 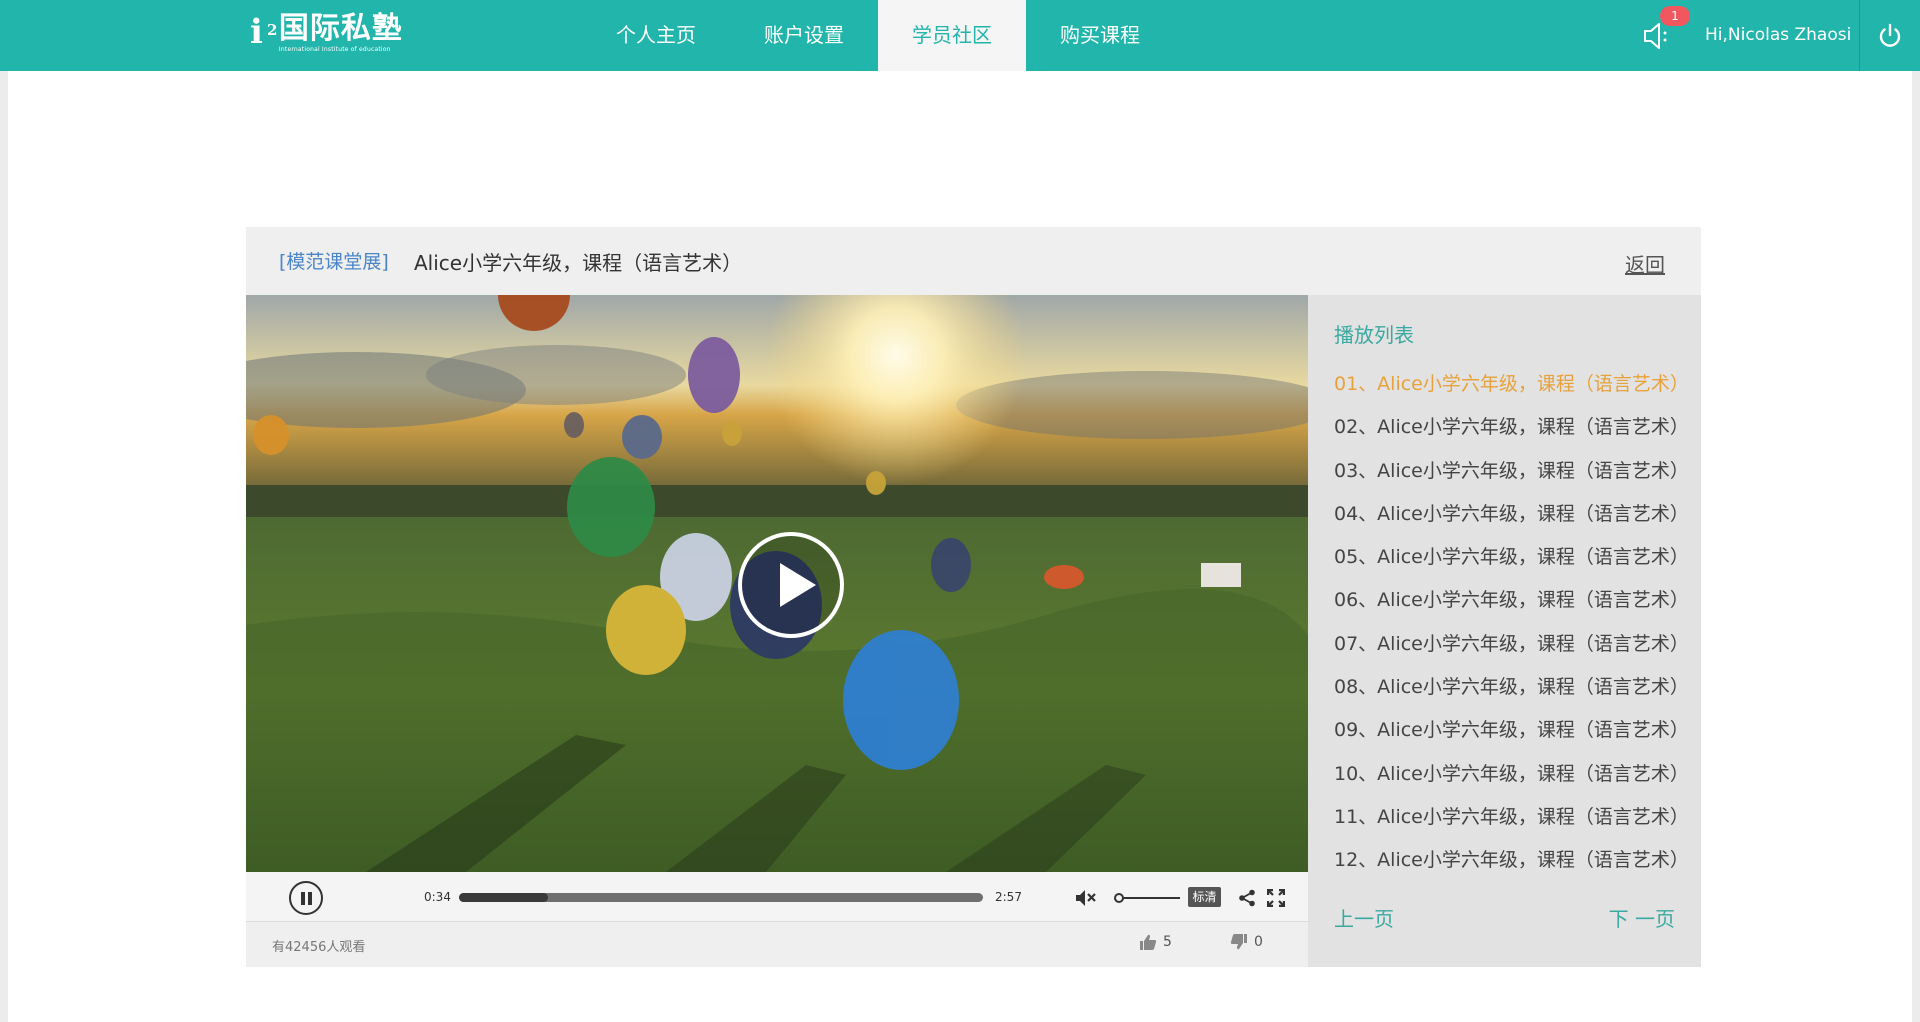 I want to click on playlist-item: 05、Alice小学六年级，课程（语言艺术）, so click(x=1511, y=557).